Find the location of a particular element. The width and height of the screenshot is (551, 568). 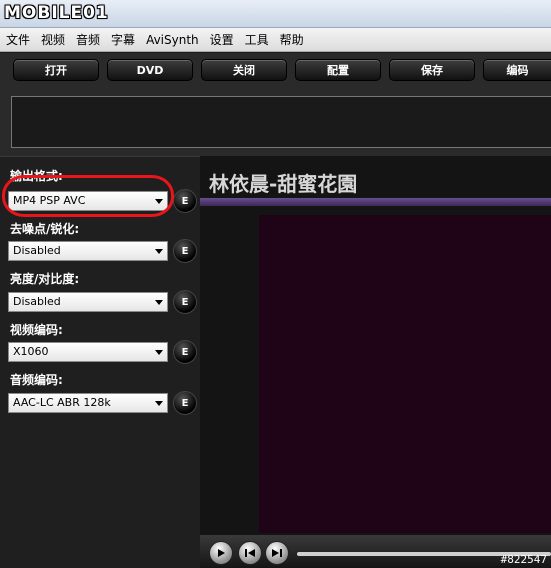

brightness-edit-button: E is located at coordinates (185, 302).